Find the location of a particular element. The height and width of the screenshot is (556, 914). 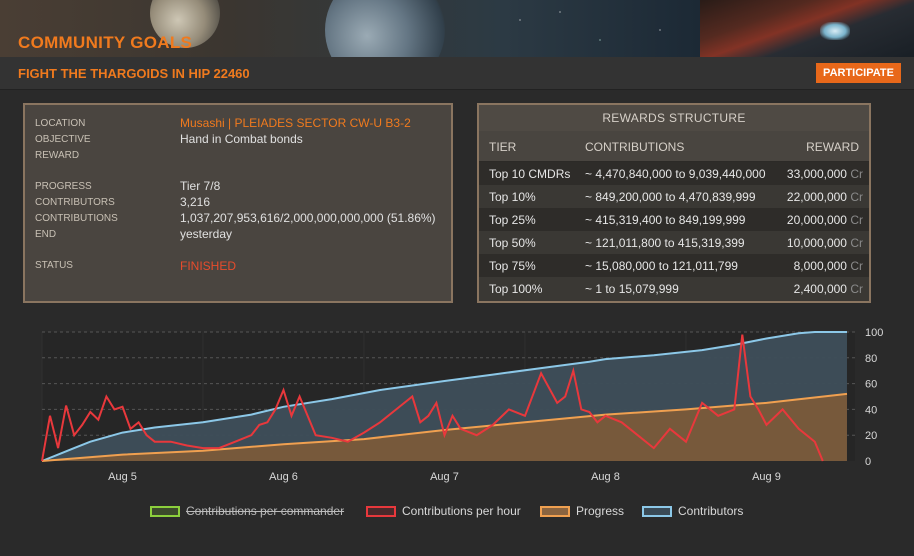

reward-label: REWARD is located at coordinates (57, 155).